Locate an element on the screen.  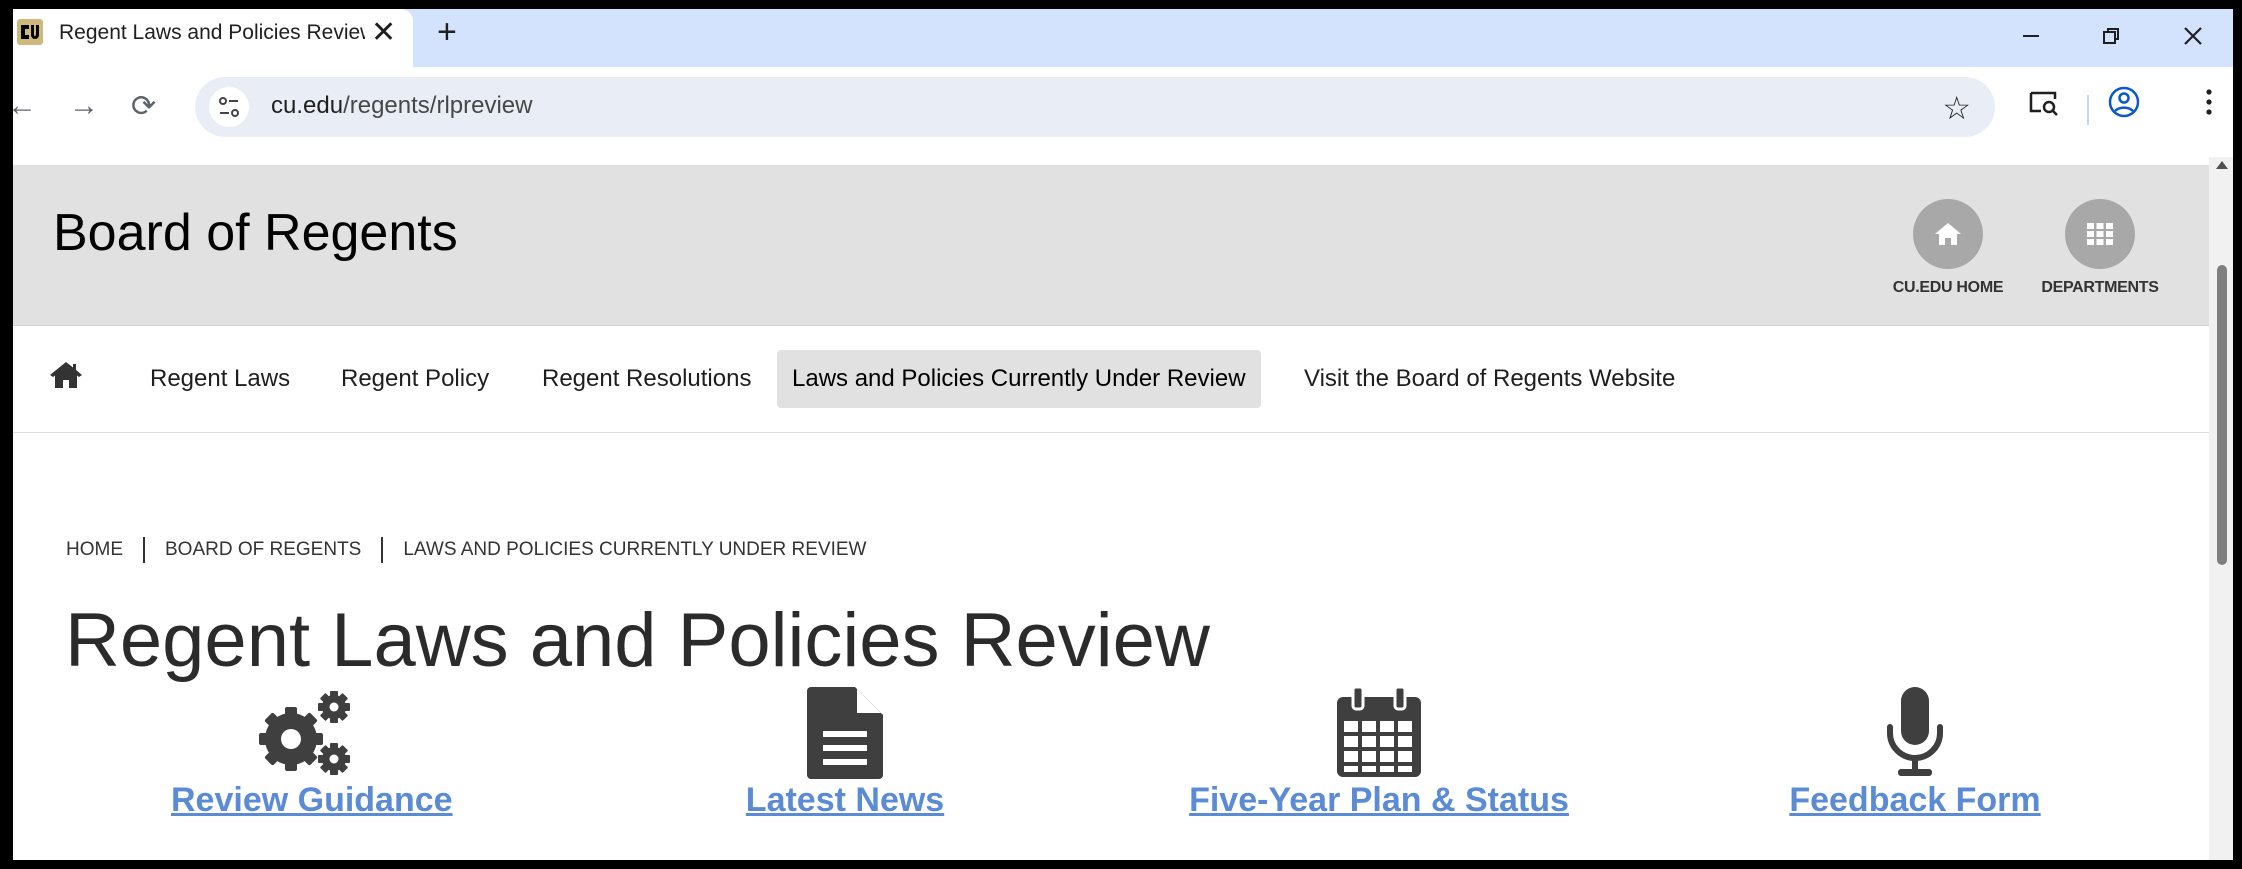
nav-visit-board-website: Visit the Board of Regents Website is located at coordinates (1489, 379).